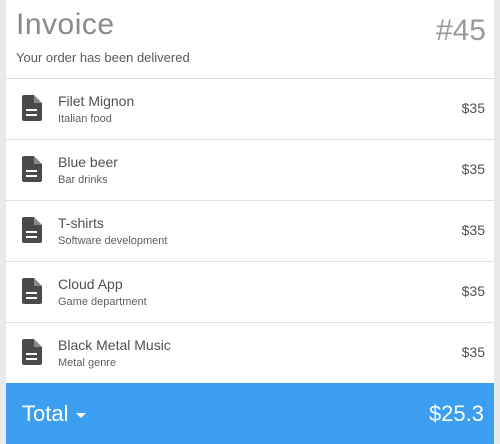 The image size is (500, 444). What do you see at coordinates (456, 413) in the screenshot?
I see `total-amount: $25.3` at bounding box center [456, 413].